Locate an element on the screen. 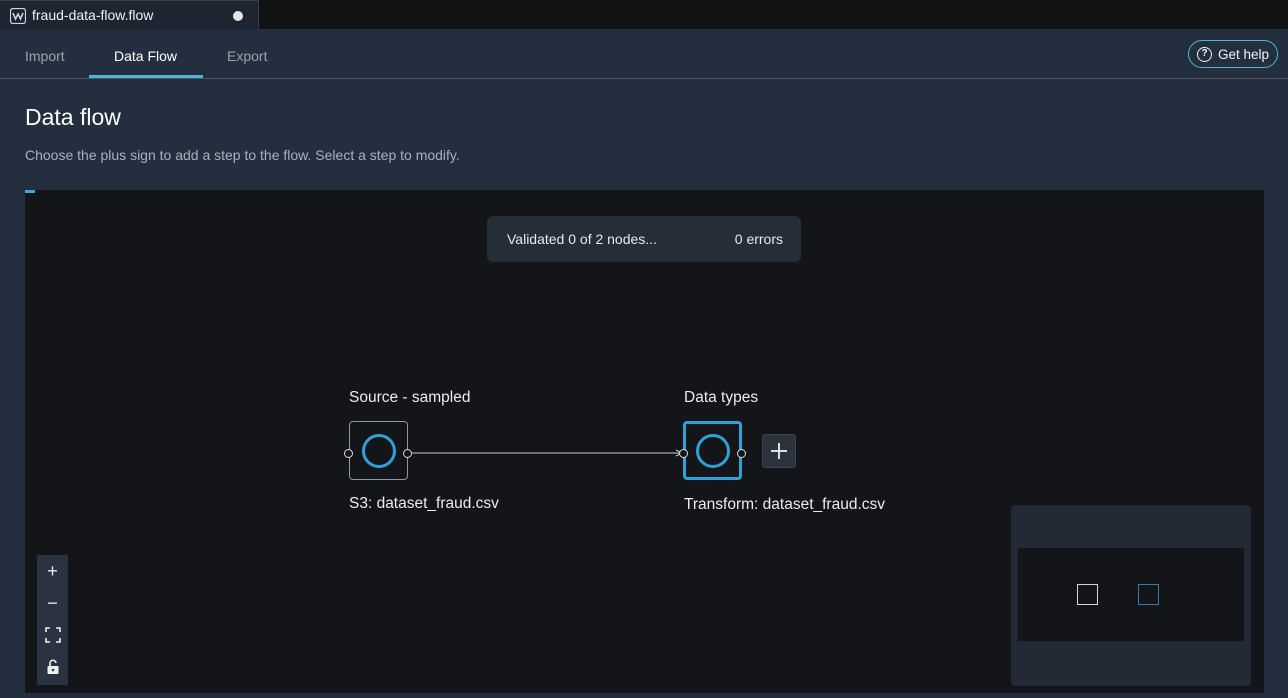 The width and height of the screenshot is (1288, 698). minimap is located at coordinates (1131, 595).